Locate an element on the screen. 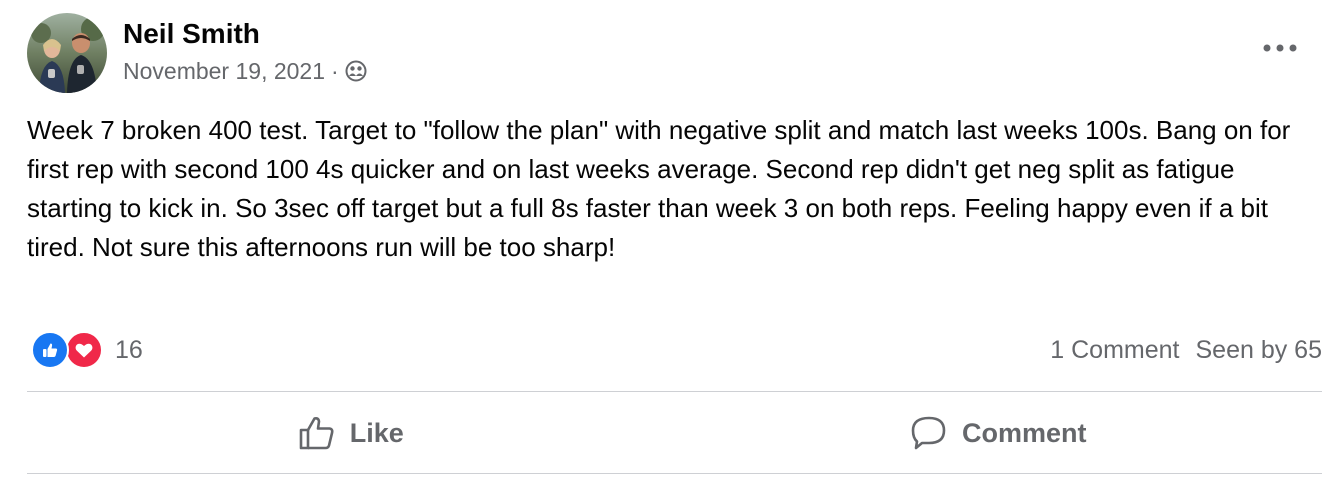 The image size is (1334, 478). post-subline: November 19, 2021 · is located at coordinates (245, 71).